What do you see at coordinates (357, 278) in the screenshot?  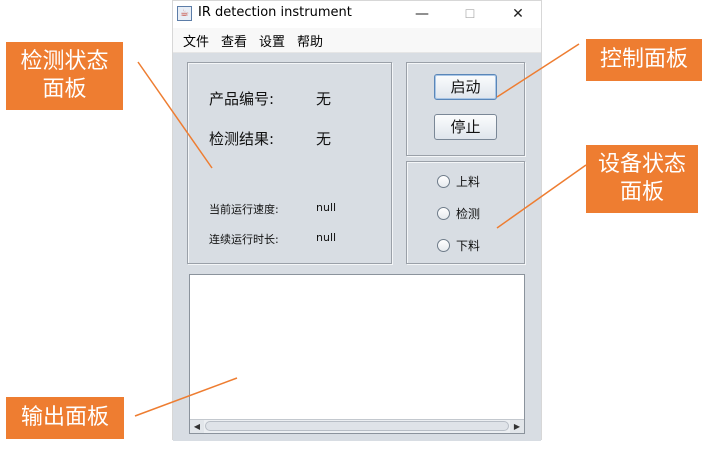 I see `output-text` at bounding box center [357, 278].